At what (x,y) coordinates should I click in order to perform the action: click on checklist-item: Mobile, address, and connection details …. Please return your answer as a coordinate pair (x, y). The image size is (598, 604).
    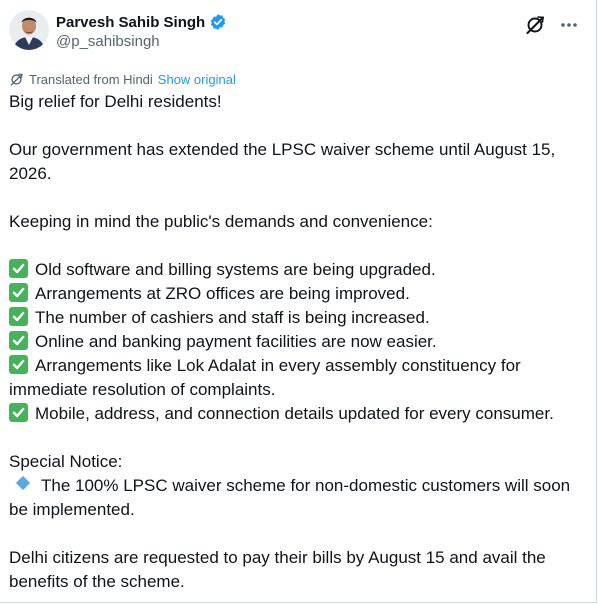
    Looking at the image, I should click on (295, 414).